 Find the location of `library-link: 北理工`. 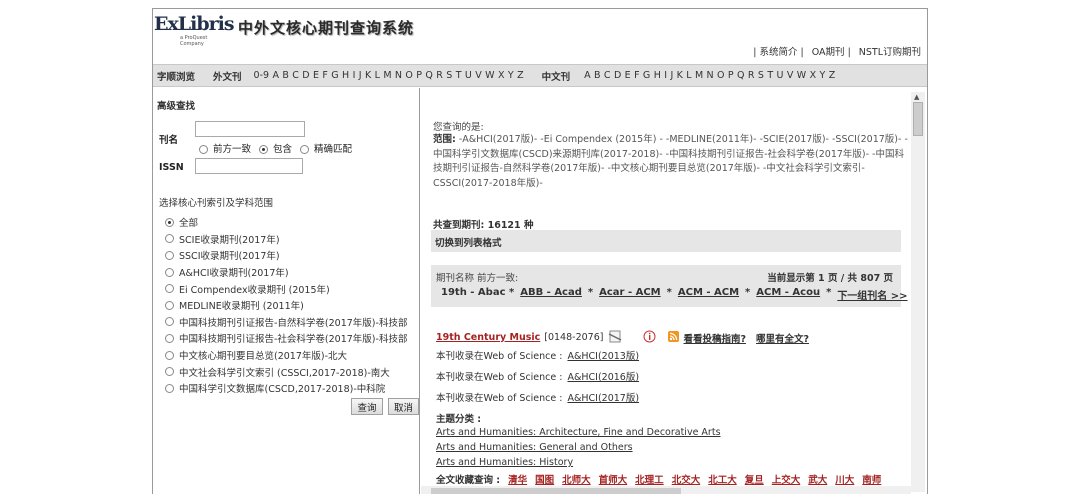

library-link: 北理工 is located at coordinates (649, 479).